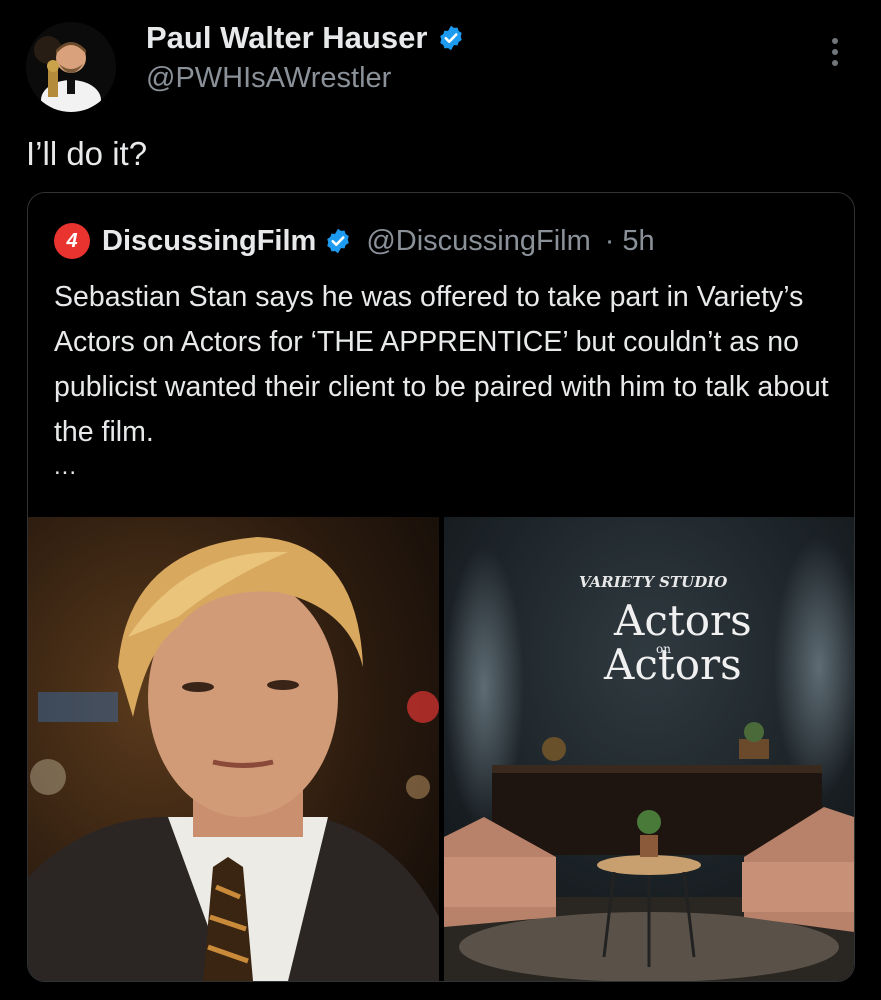 This screenshot has width=881, height=1000. What do you see at coordinates (87, 153) in the screenshot?
I see `tweet-text: I’ll do it?` at bounding box center [87, 153].